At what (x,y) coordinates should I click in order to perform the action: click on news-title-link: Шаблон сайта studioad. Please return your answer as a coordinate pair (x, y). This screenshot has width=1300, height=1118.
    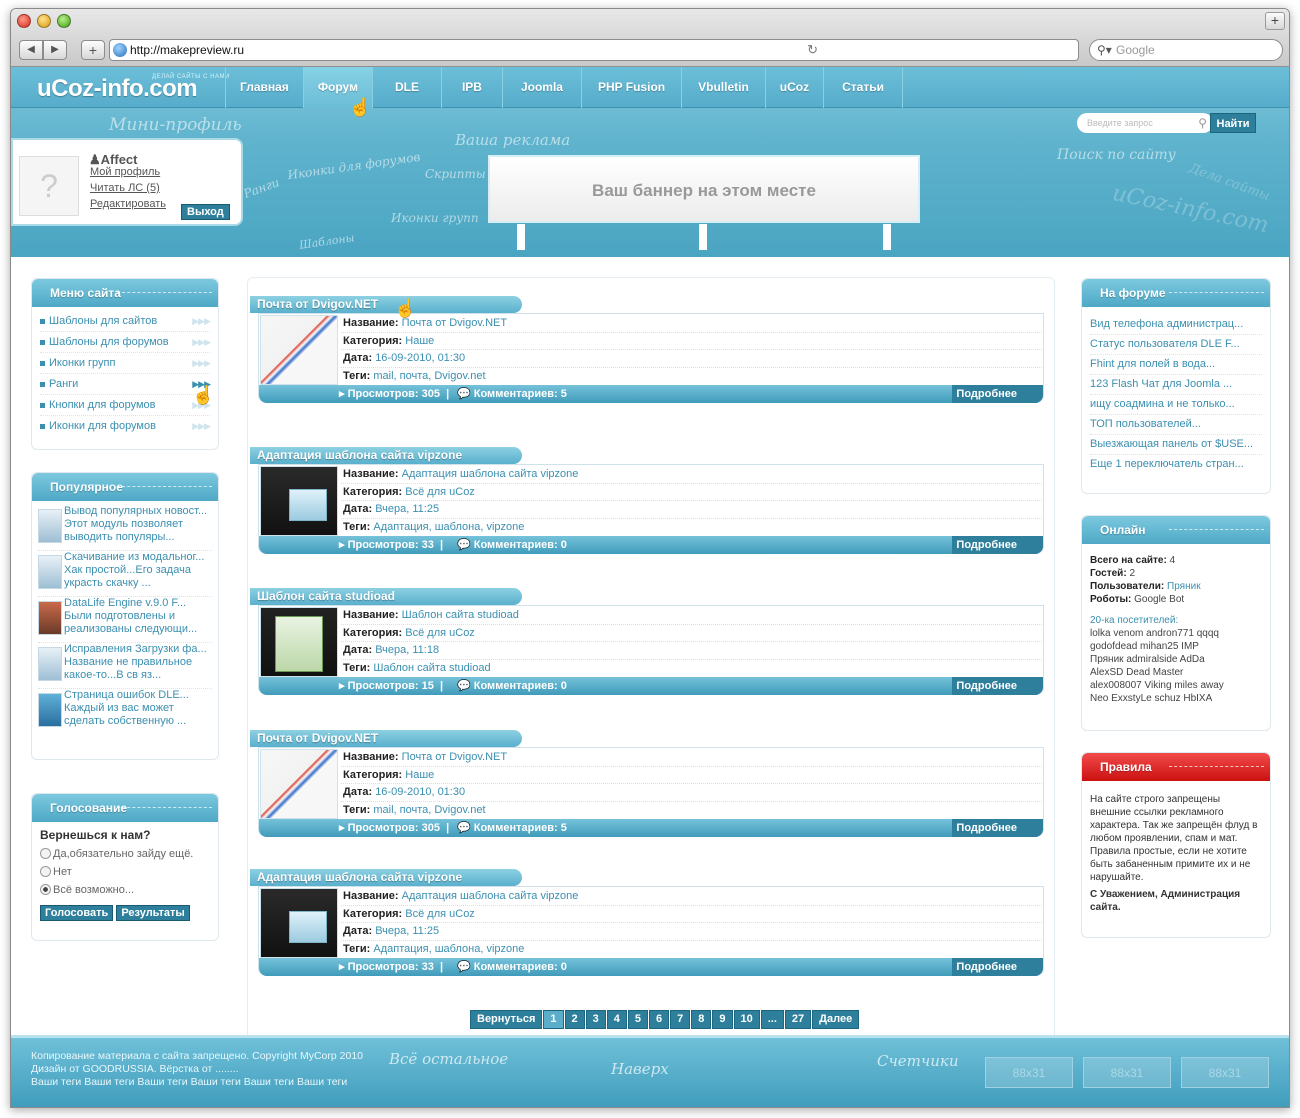
    Looking at the image, I should click on (386, 596).